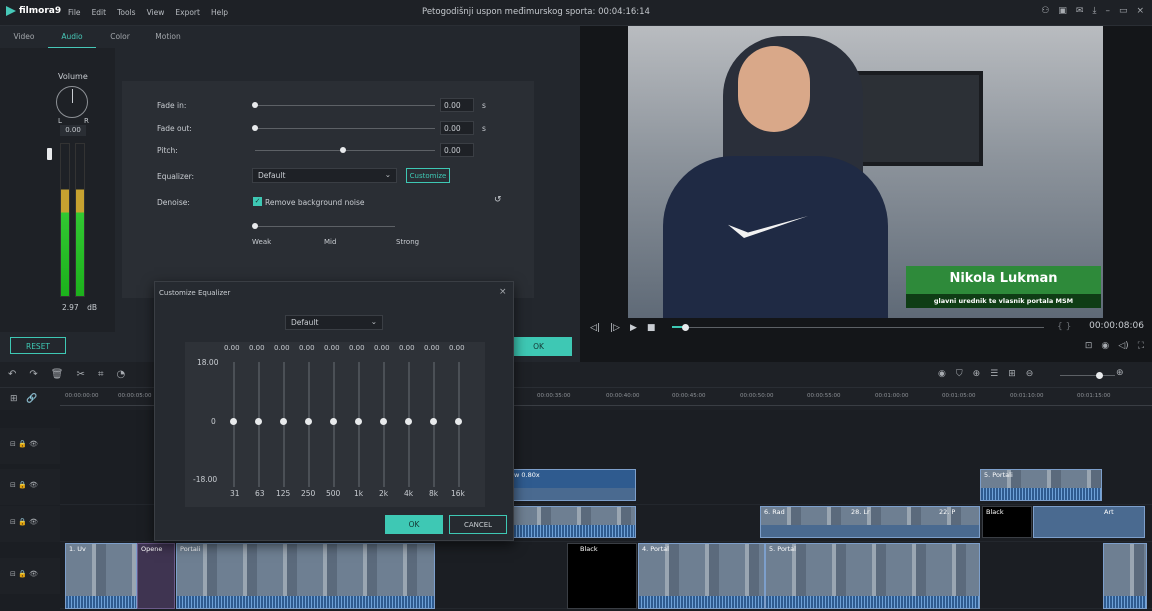 The width and height of the screenshot is (1152, 611). What do you see at coordinates (57, 374) in the screenshot?
I see `delete-icon: 🗑` at bounding box center [57, 374].